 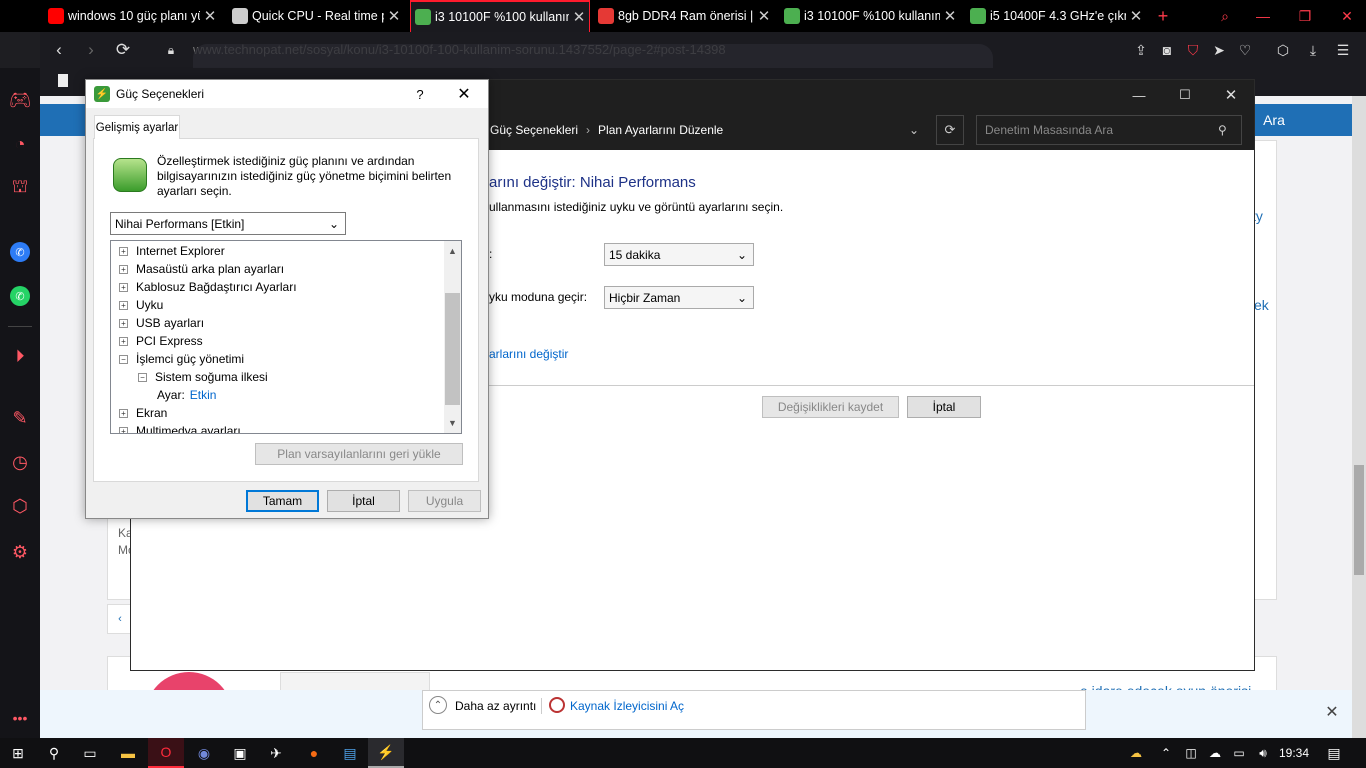 What do you see at coordinates (91, 50) in the screenshot?
I see `forward-button: ›` at bounding box center [91, 50].